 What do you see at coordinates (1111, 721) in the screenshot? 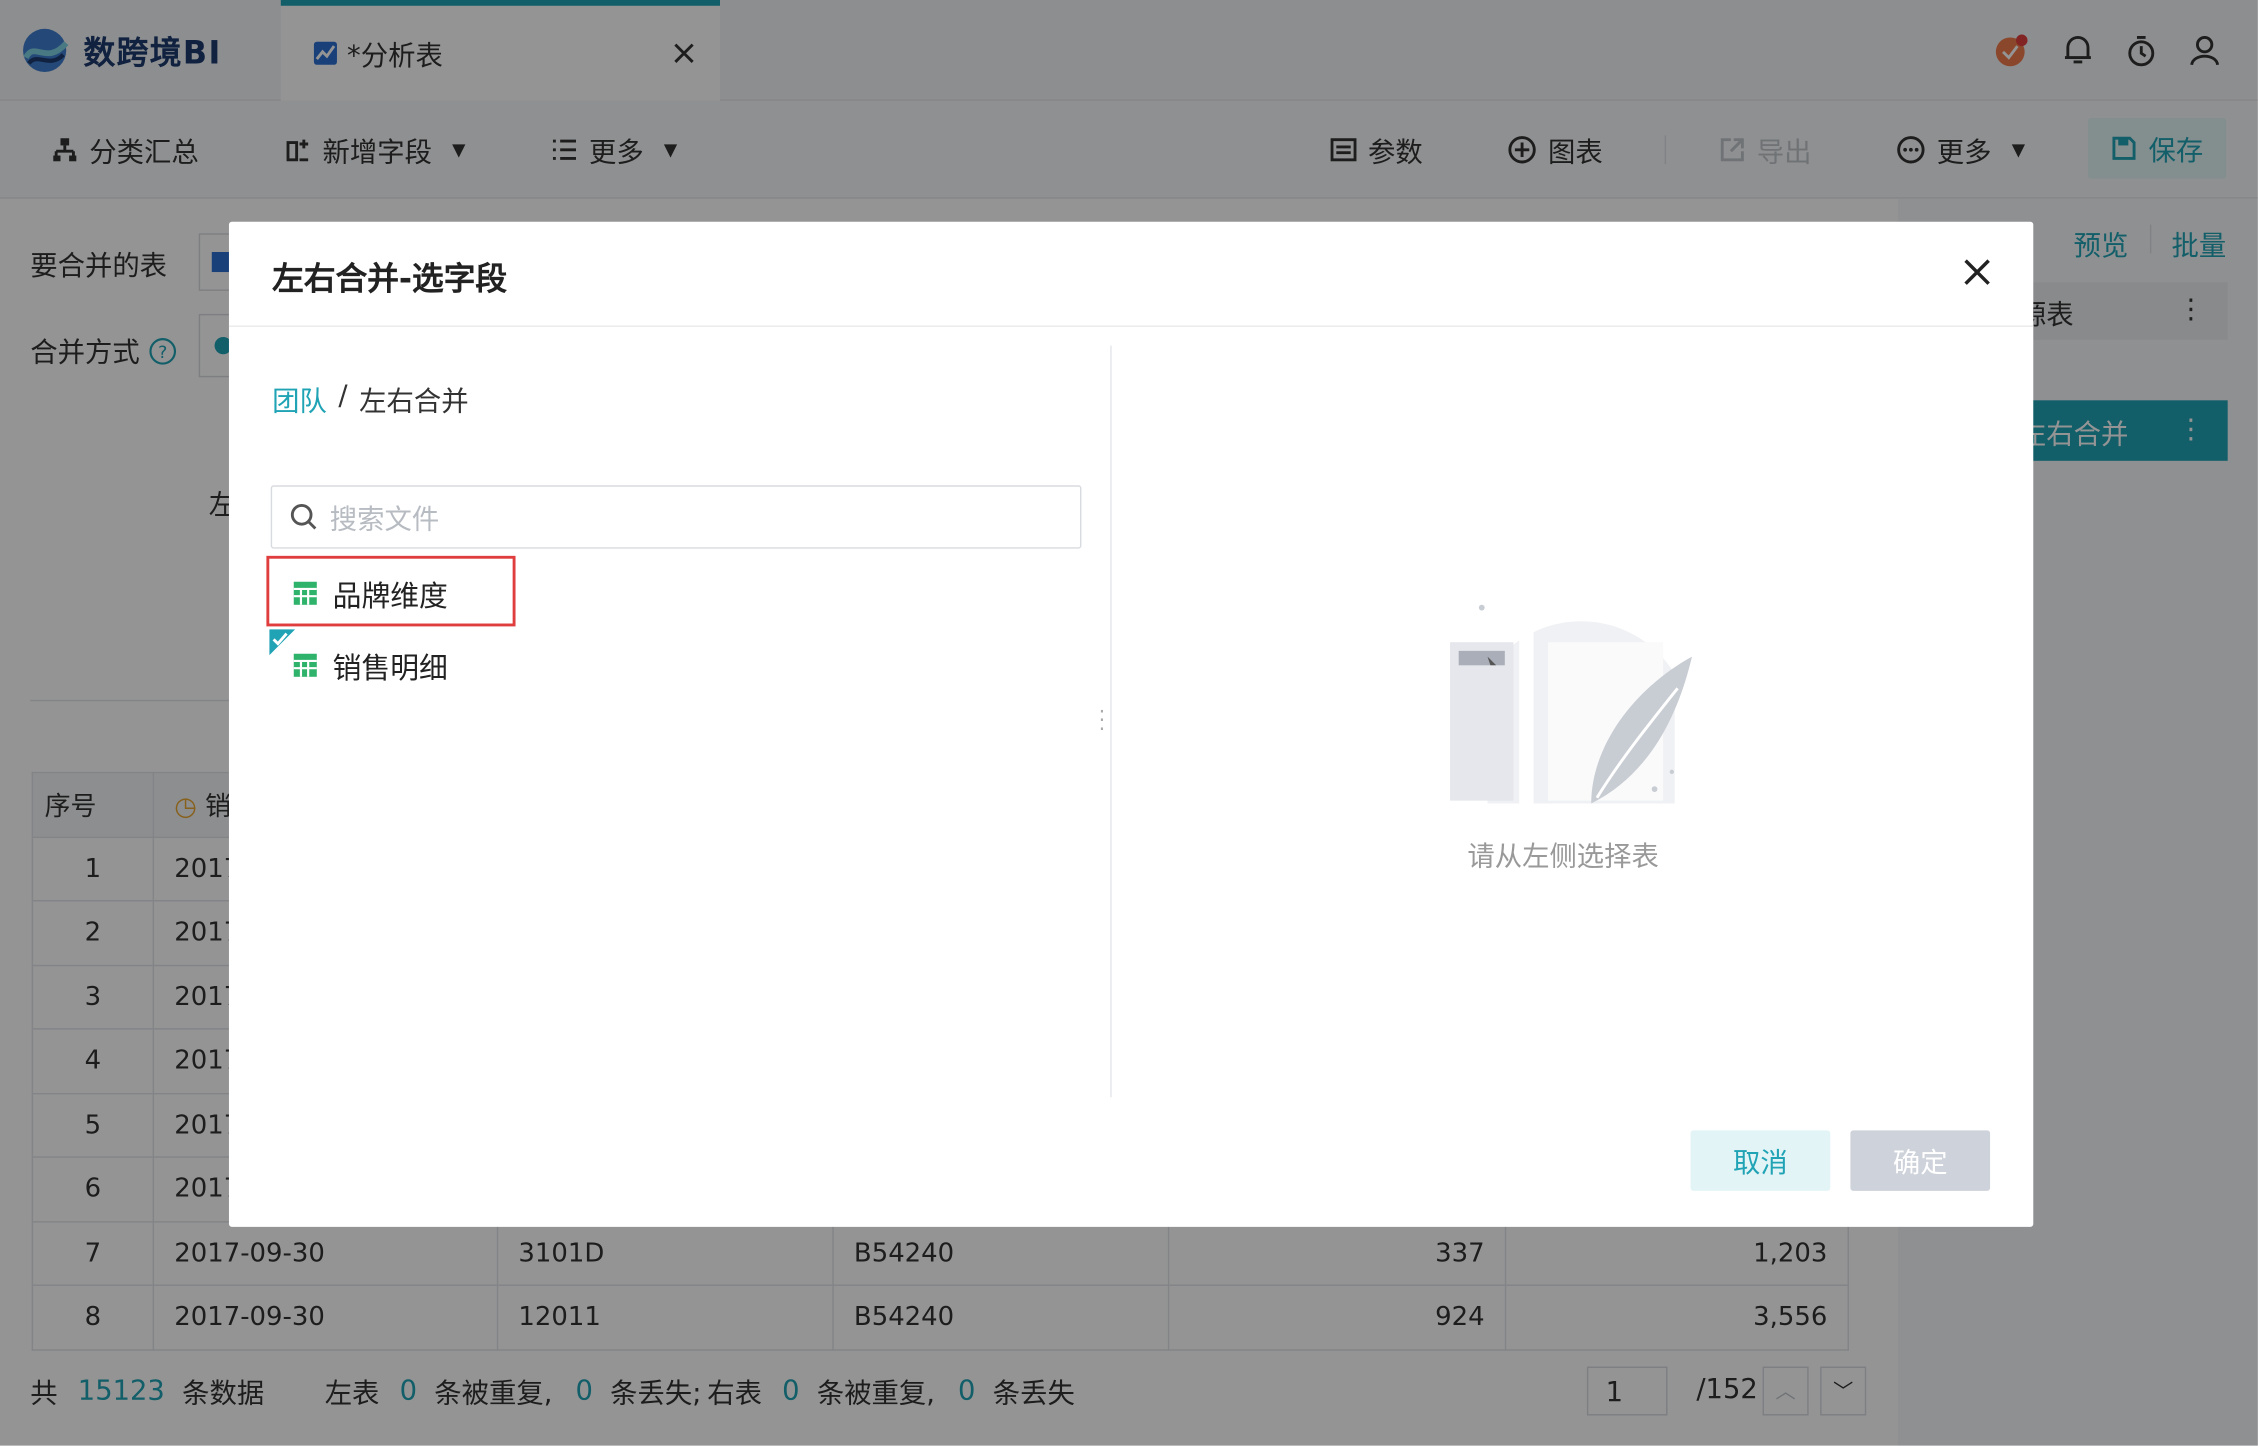
I see `pane-divider` at bounding box center [1111, 721].